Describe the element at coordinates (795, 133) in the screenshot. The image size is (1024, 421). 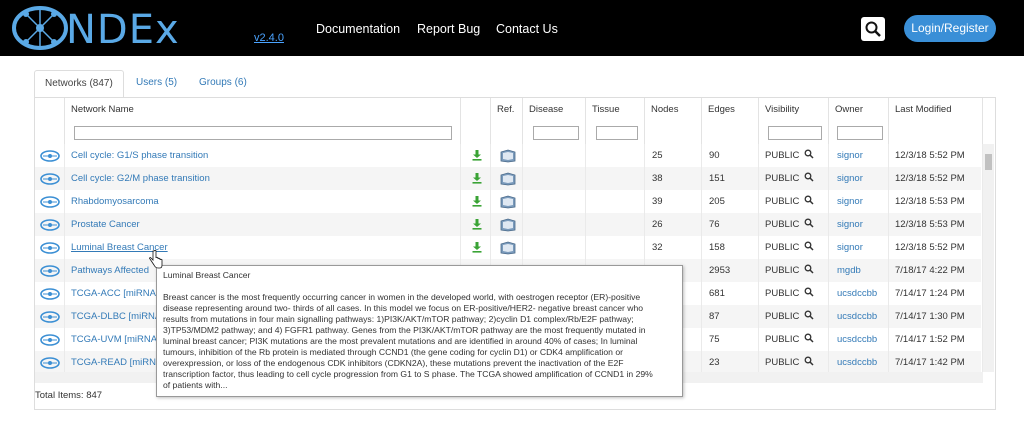
I see `filter-visibility-input` at that location.